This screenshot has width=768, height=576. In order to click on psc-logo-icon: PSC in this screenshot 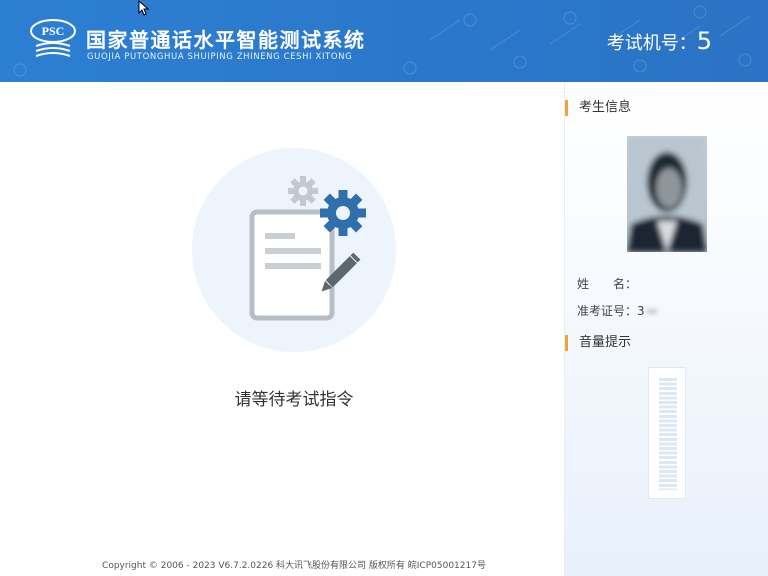, I will do `click(53, 38)`.